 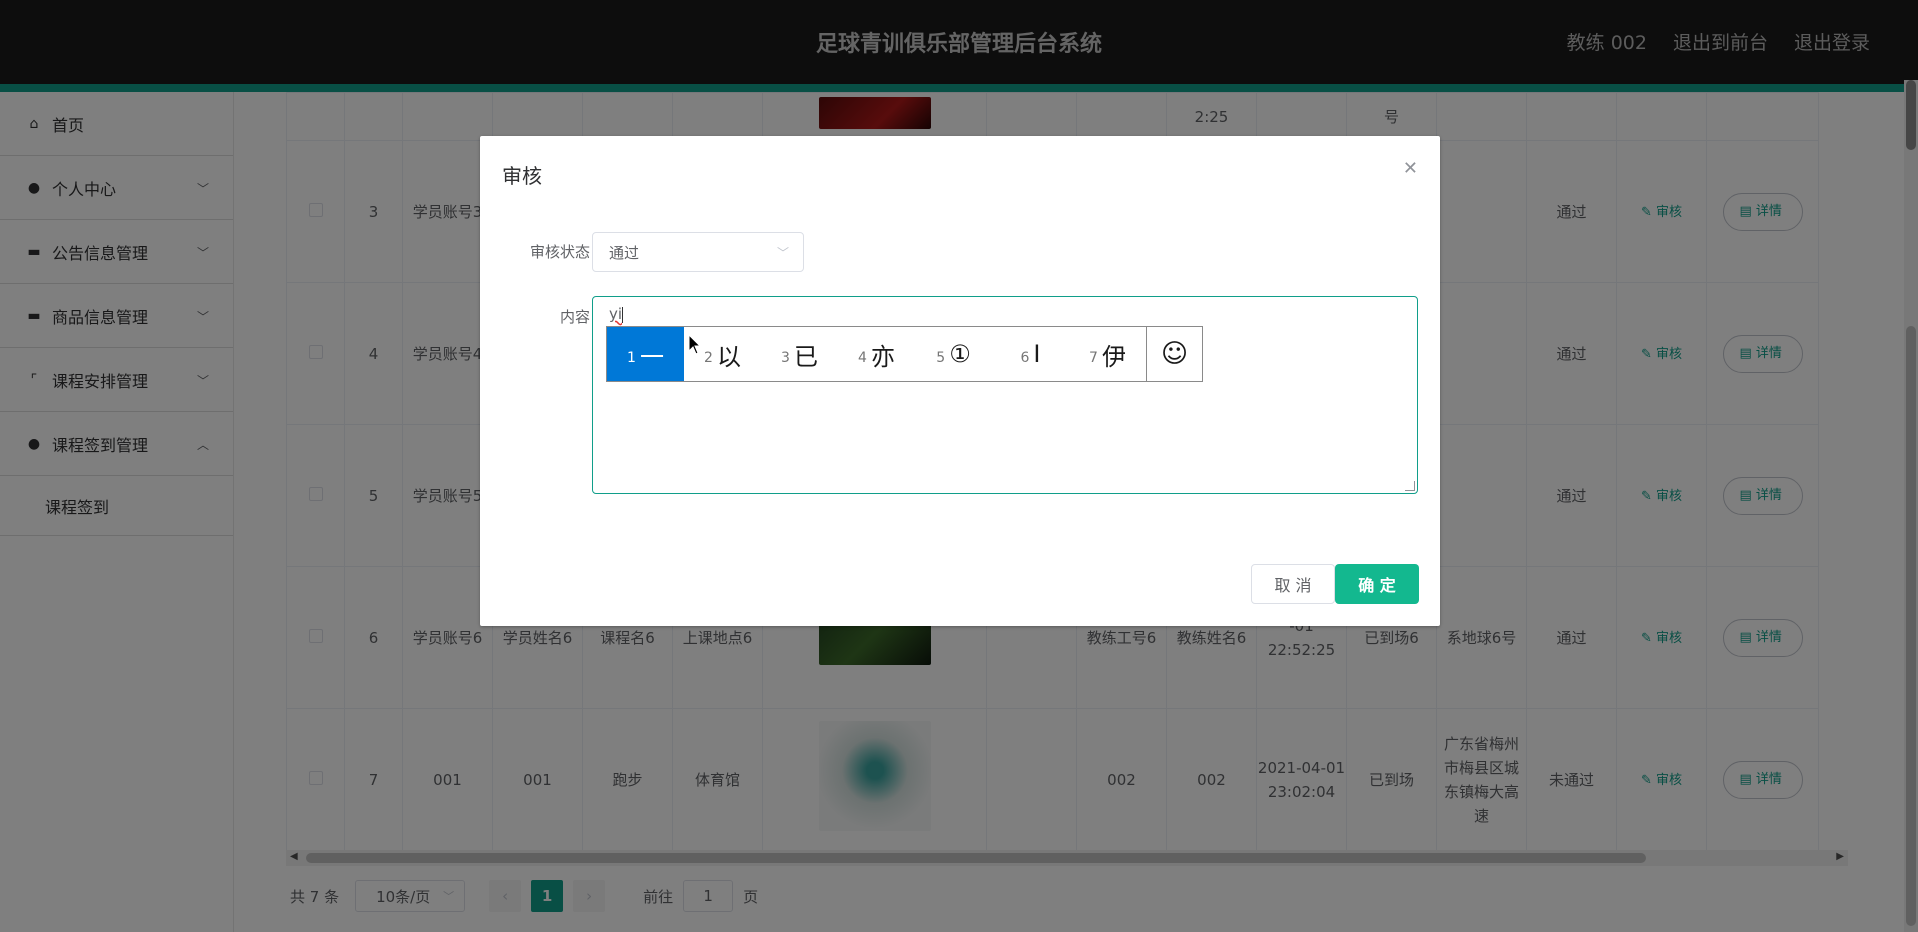 What do you see at coordinates (1174, 354) in the screenshot?
I see `emoji-icon: ☺` at bounding box center [1174, 354].